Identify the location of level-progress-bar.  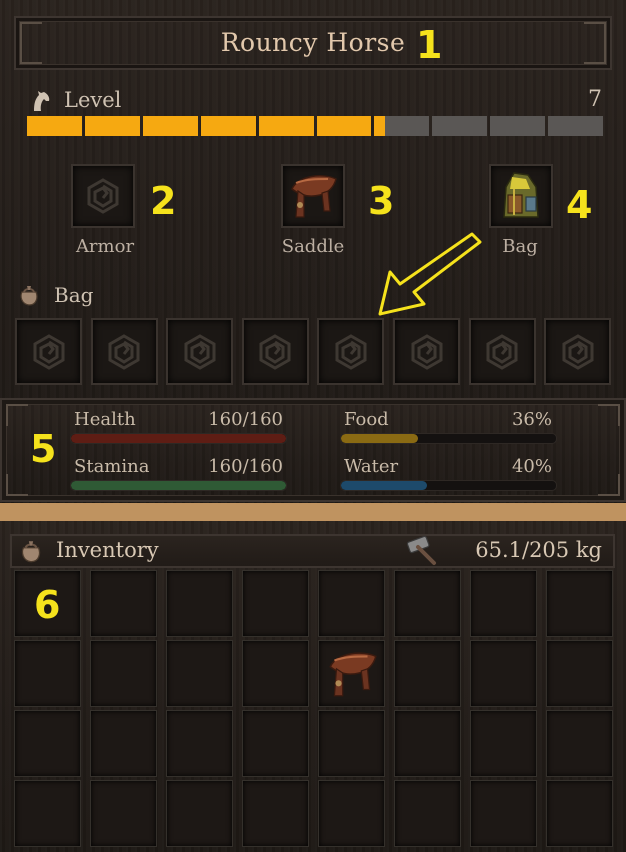
(315, 126).